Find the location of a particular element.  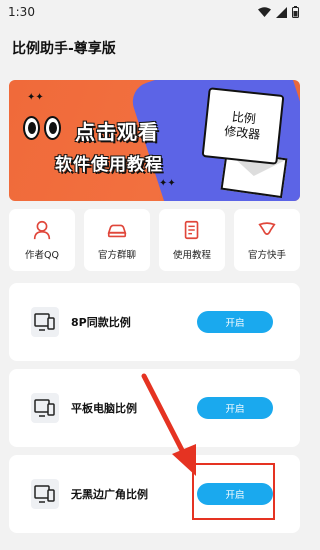

document-icon is located at coordinates (191, 230).